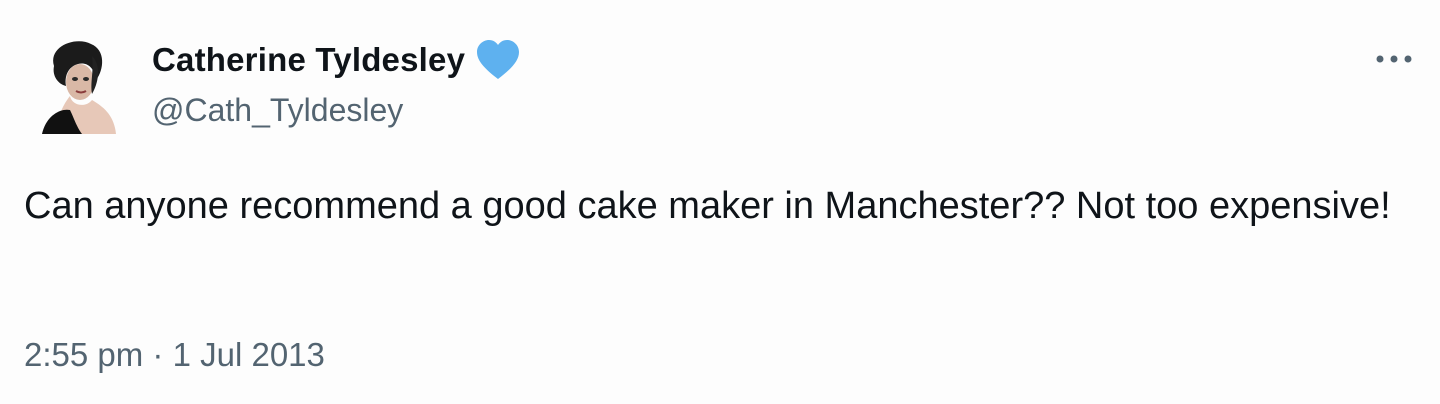  What do you see at coordinates (79, 87) in the screenshot?
I see `avatar-image` at bounding box center [79, 87].